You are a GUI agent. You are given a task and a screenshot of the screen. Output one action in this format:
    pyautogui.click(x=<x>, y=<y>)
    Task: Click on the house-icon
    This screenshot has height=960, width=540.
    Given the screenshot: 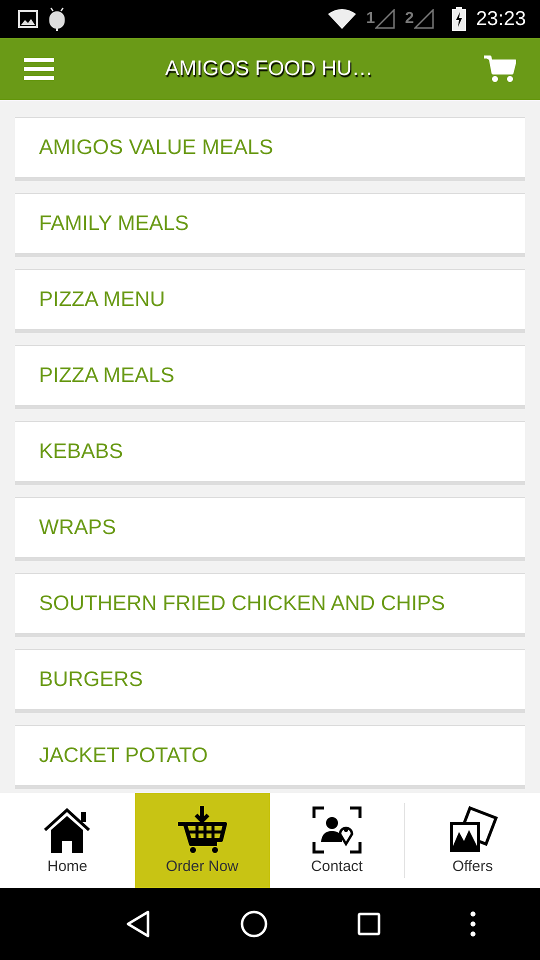 What is the action you would take?
    pyautogui.click(x=67, y=830)
    